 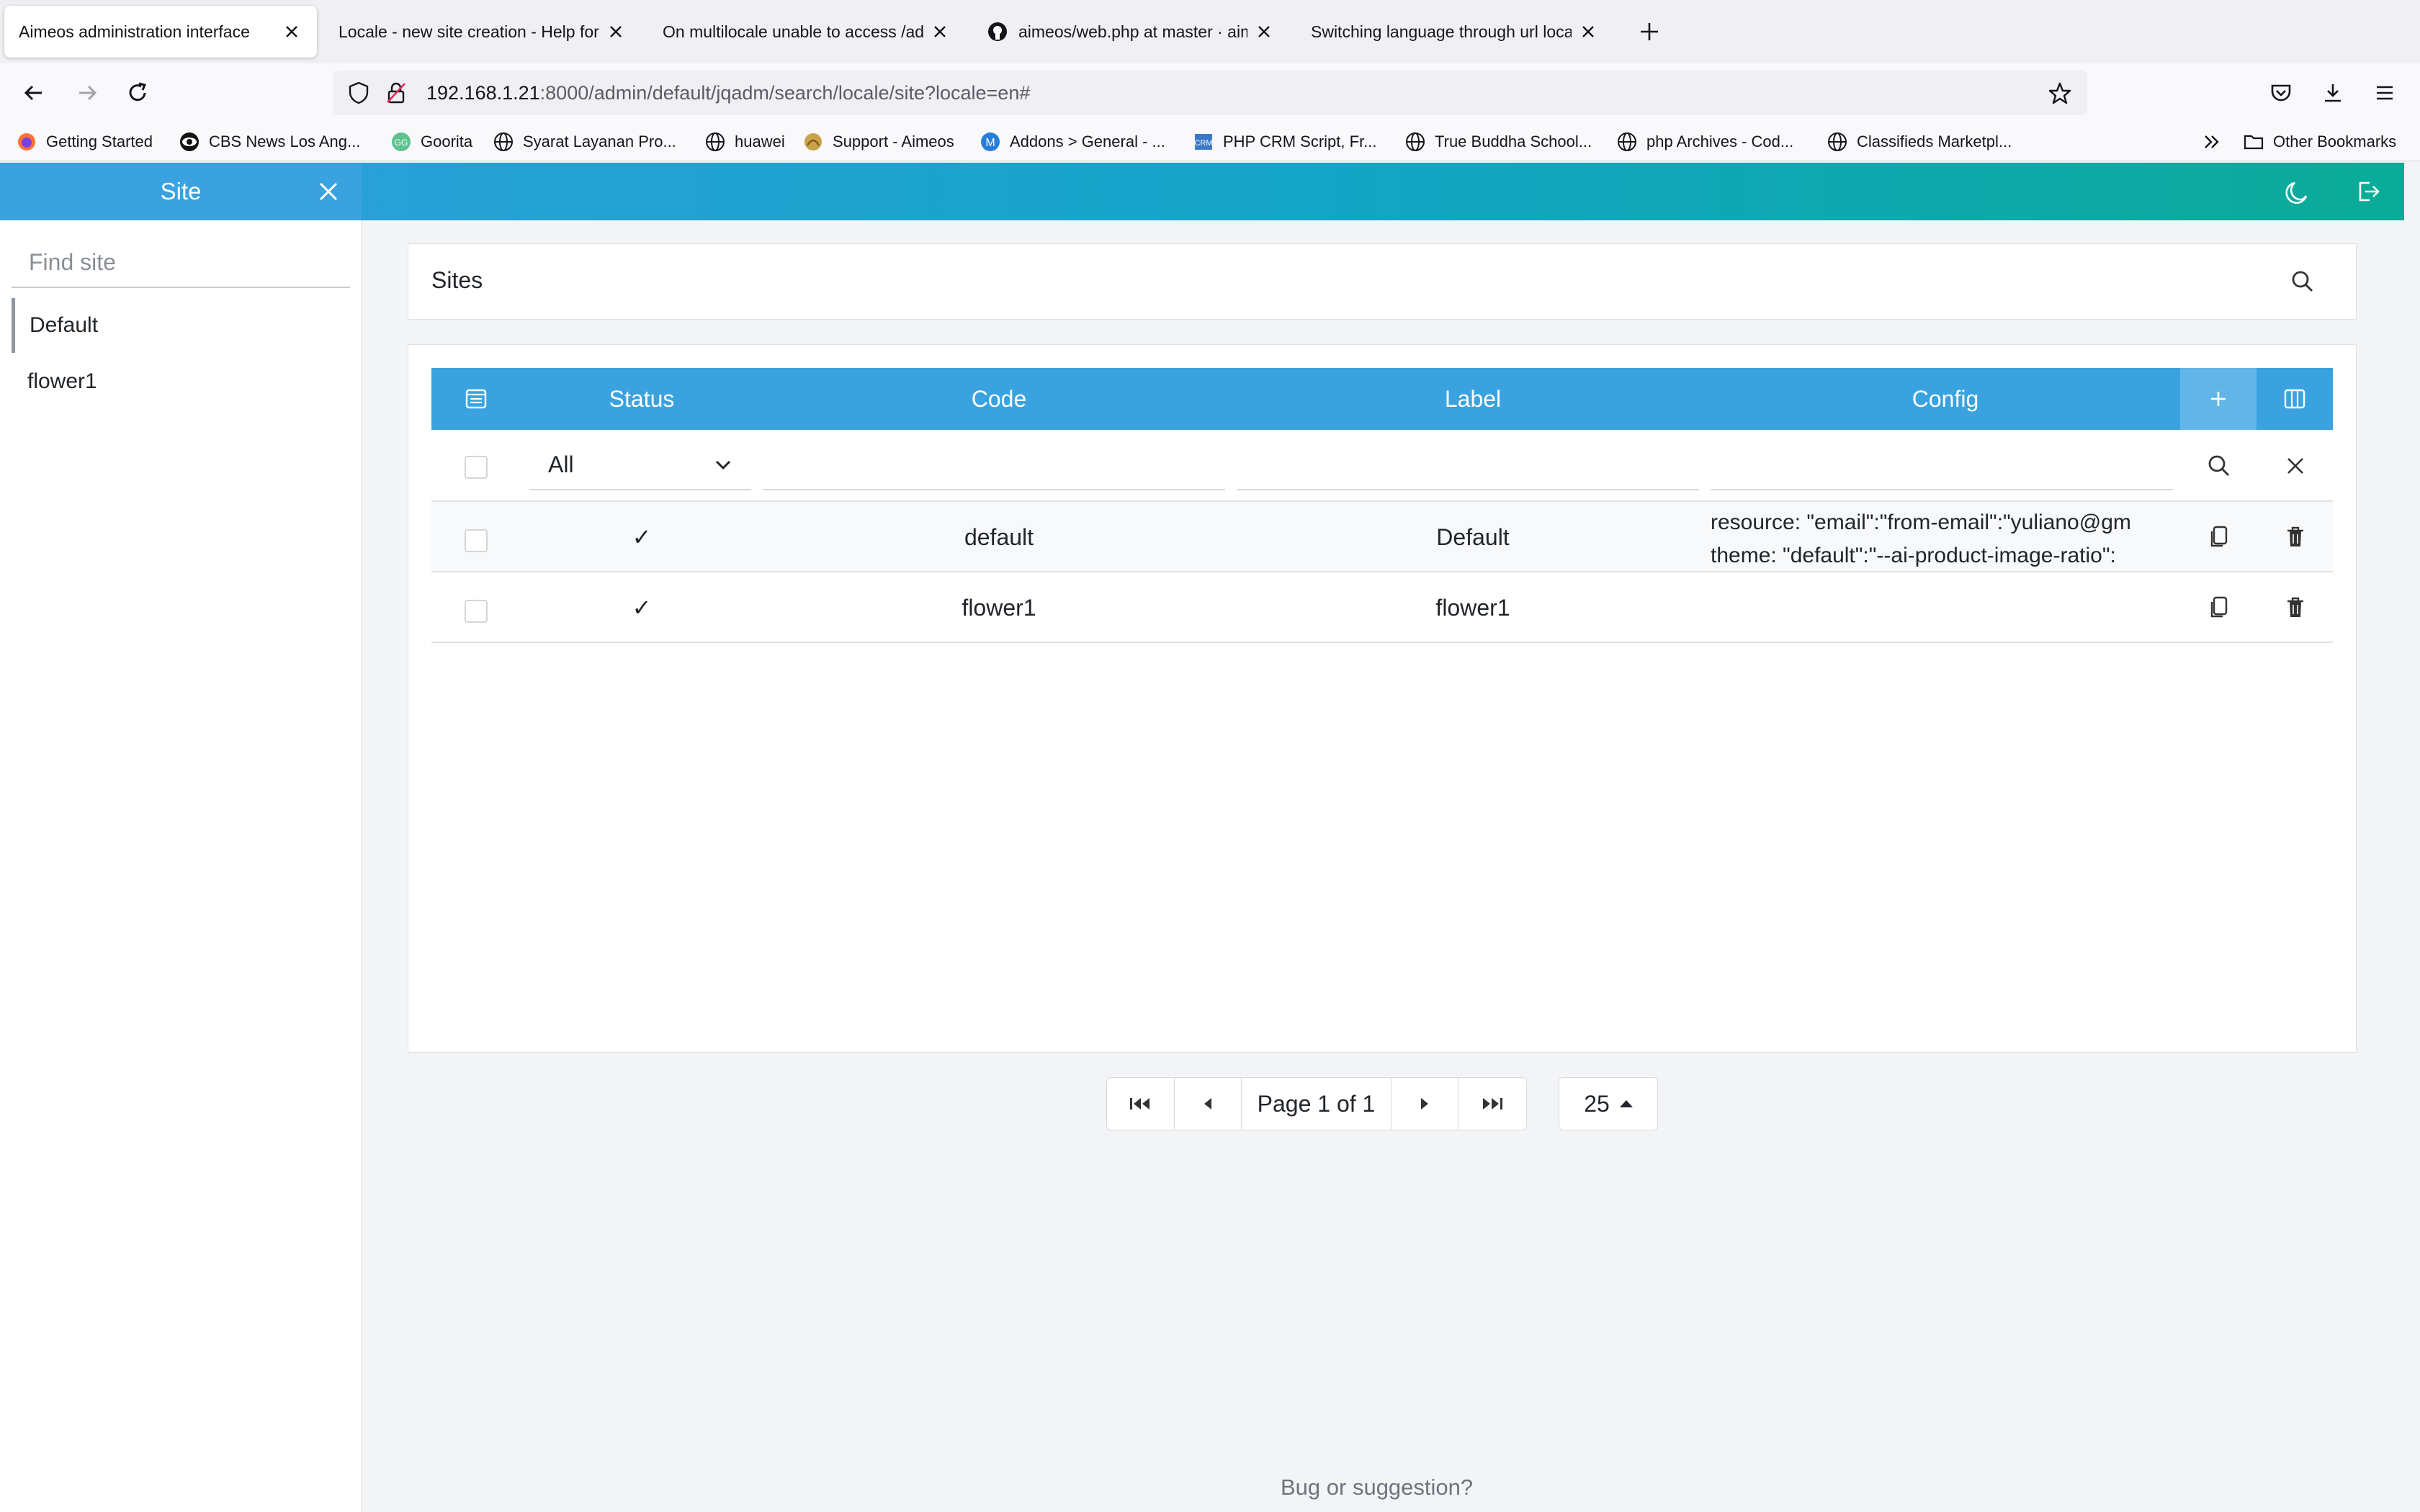 I want to click on downloads-button, so click(x=2333, y=93).